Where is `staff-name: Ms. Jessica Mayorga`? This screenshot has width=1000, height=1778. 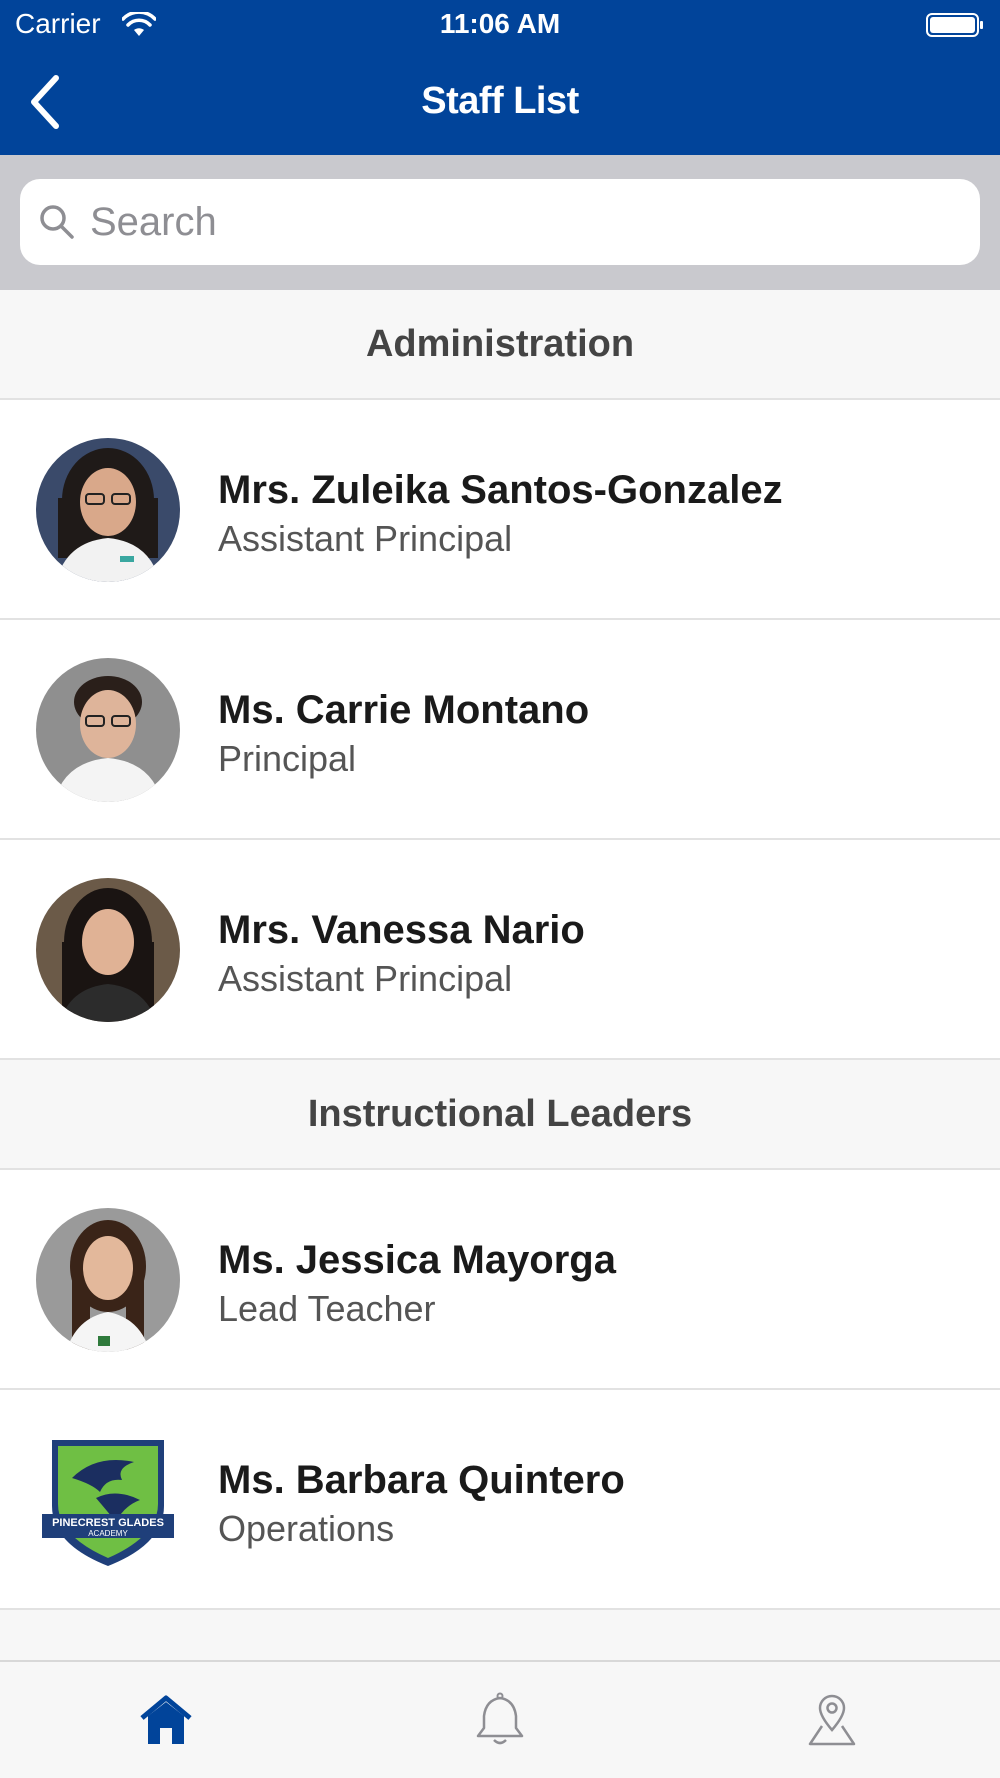 staff-name: Ms. Jessica Mayorga is located at coordinates (417, 1260).